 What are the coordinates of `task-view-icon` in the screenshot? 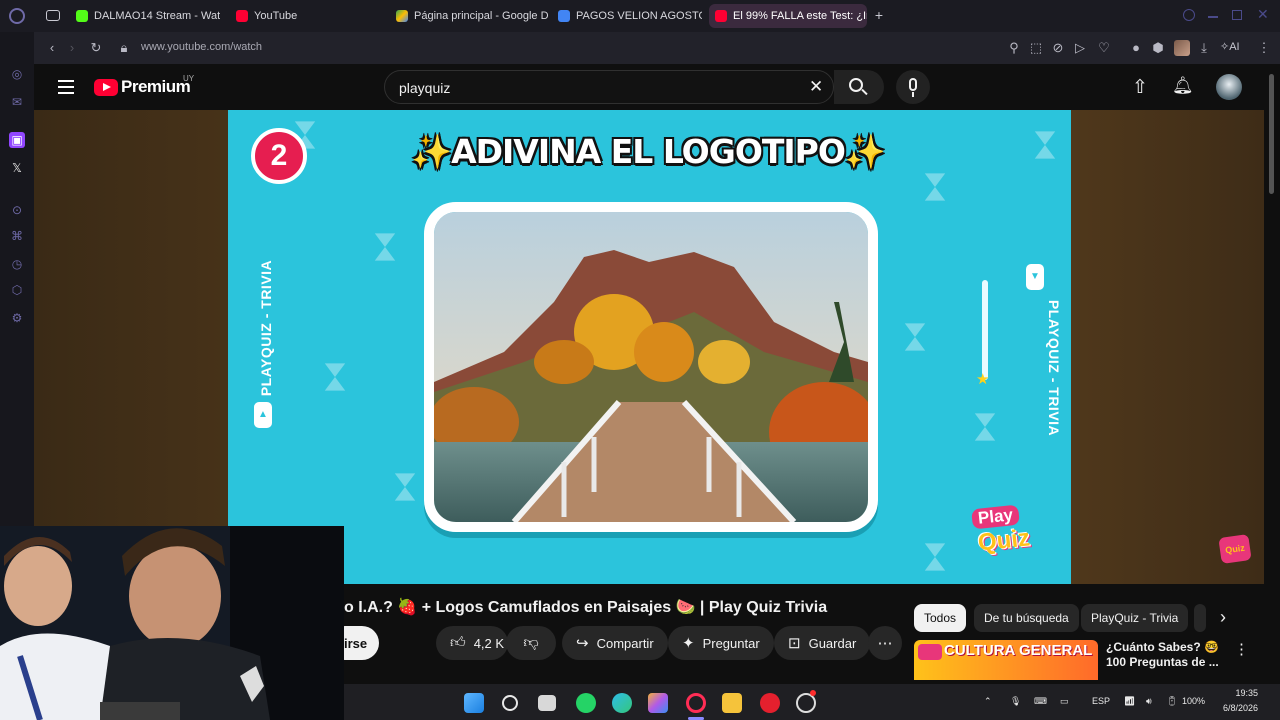 It's located at (547, 703).